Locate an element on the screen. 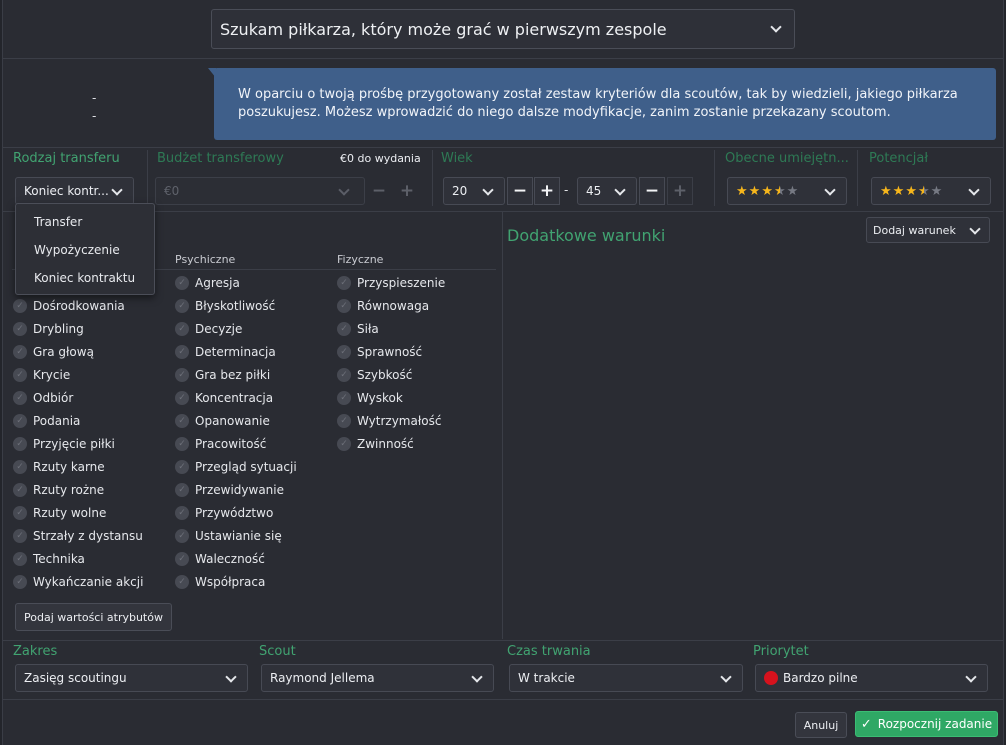 The image size is (1006, 745). attribute-item: ✓ Sprawność is located at coordinates (391, 351).